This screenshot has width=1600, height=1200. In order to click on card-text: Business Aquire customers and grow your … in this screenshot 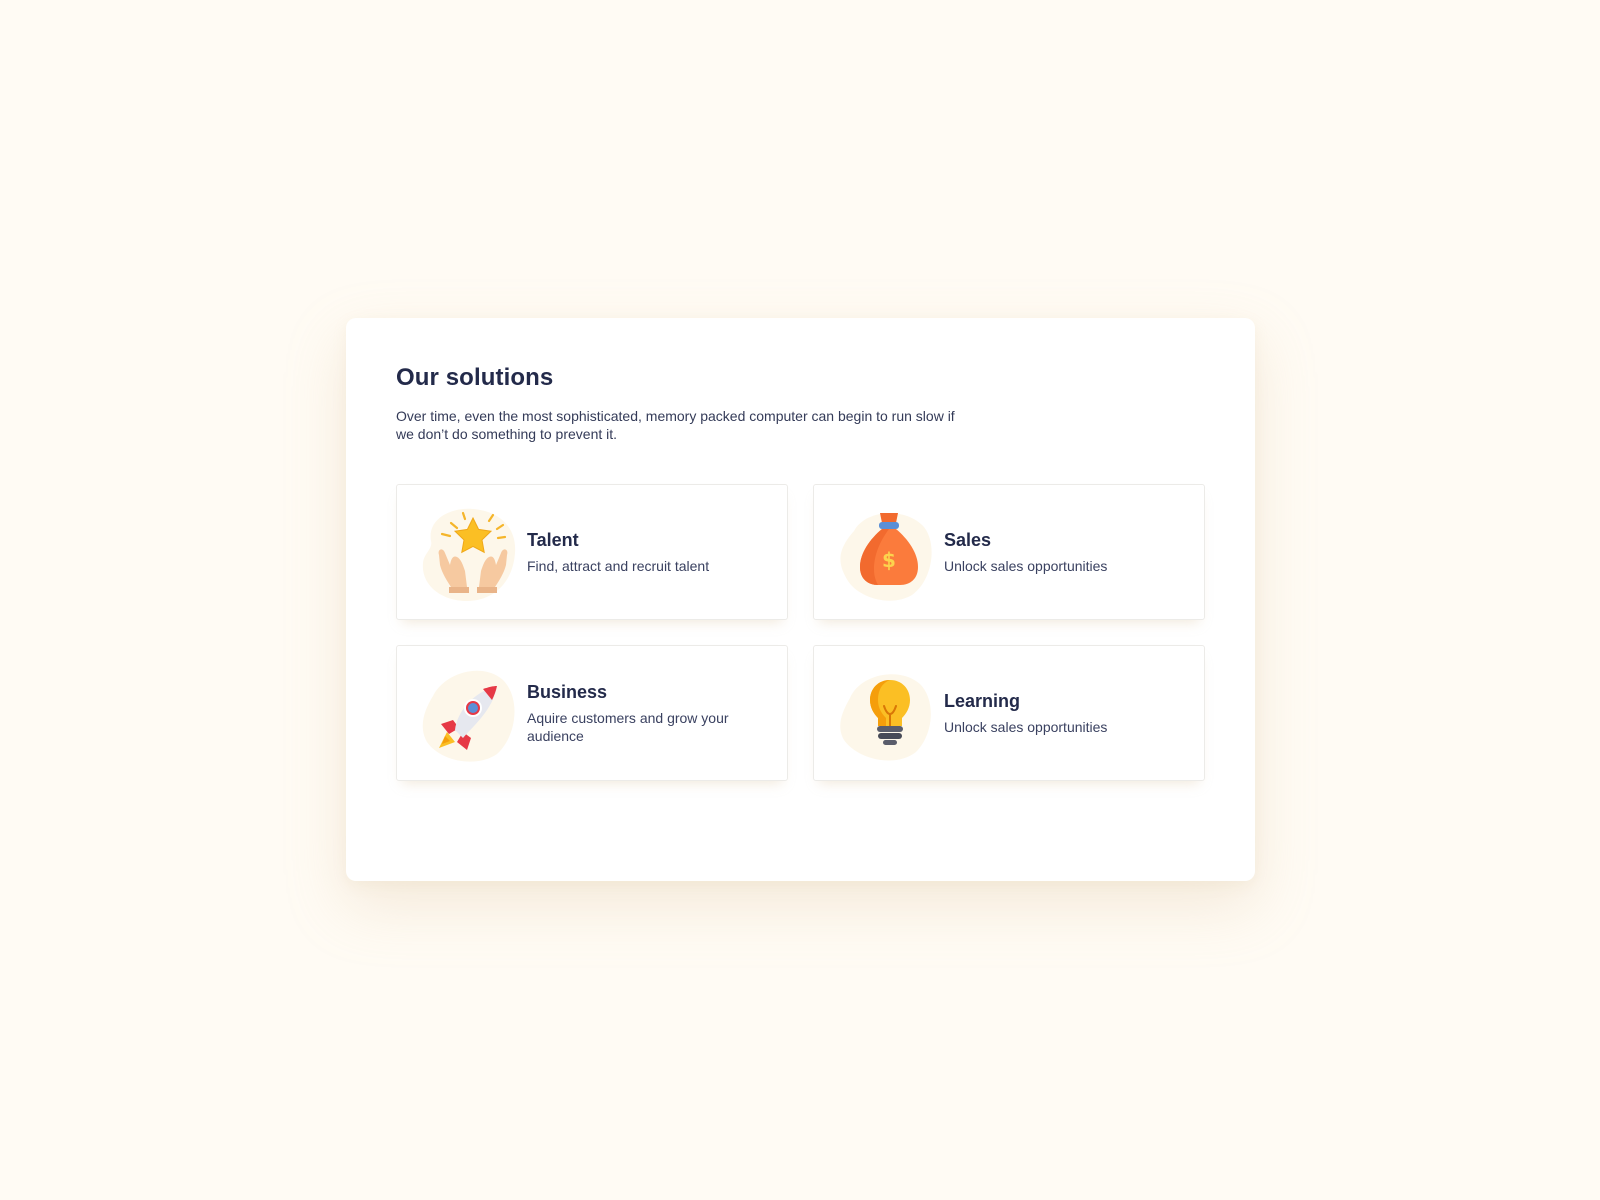, I will do `click(649, 713)`.